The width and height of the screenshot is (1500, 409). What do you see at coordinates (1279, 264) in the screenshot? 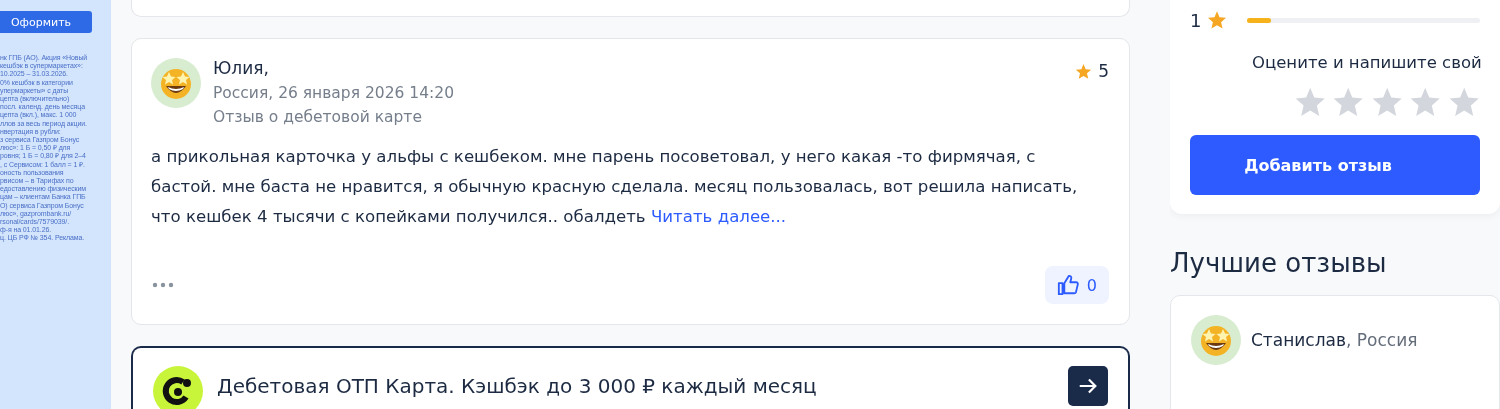
I see `section-title: Лучшие отзывы` at bounding box center [1279, 264].